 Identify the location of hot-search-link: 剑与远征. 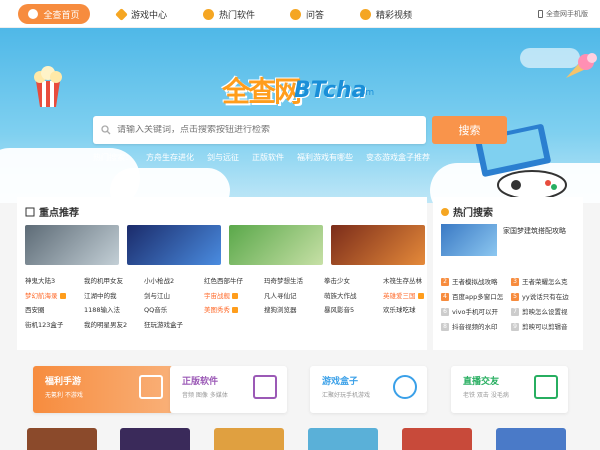
(223, 157).